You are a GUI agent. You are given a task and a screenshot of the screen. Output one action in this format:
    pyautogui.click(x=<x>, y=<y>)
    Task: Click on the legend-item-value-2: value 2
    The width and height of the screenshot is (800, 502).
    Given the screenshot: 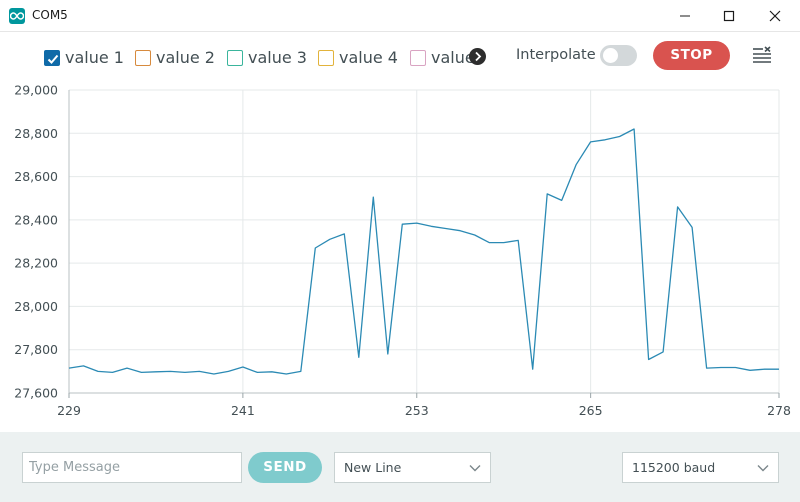 What is the action you would take?
    pyautogui.click(x=175, y=58)
    